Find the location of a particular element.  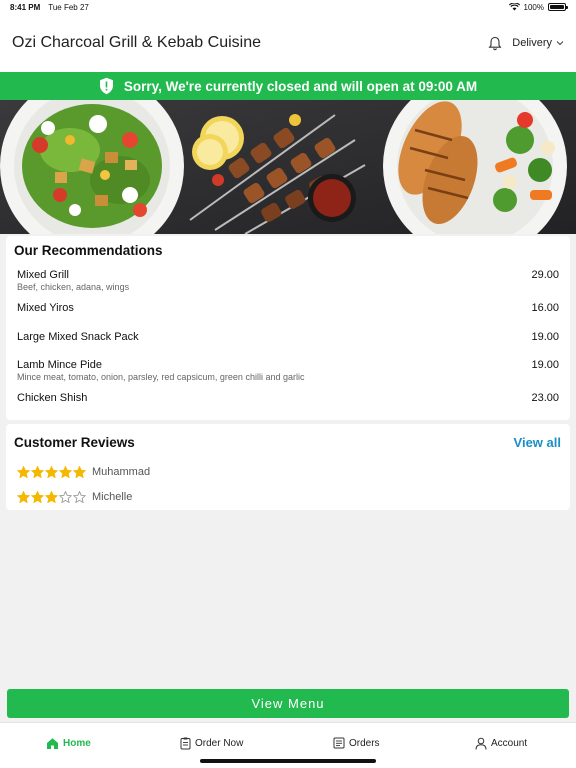

tab-order-now: Order Now is located at coordinates (211, 743).